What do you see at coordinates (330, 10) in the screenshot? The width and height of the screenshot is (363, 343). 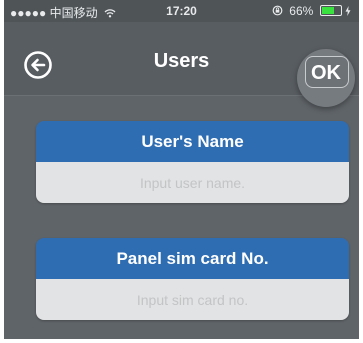 I see `battery-icon` at bounding box center [330, 10].